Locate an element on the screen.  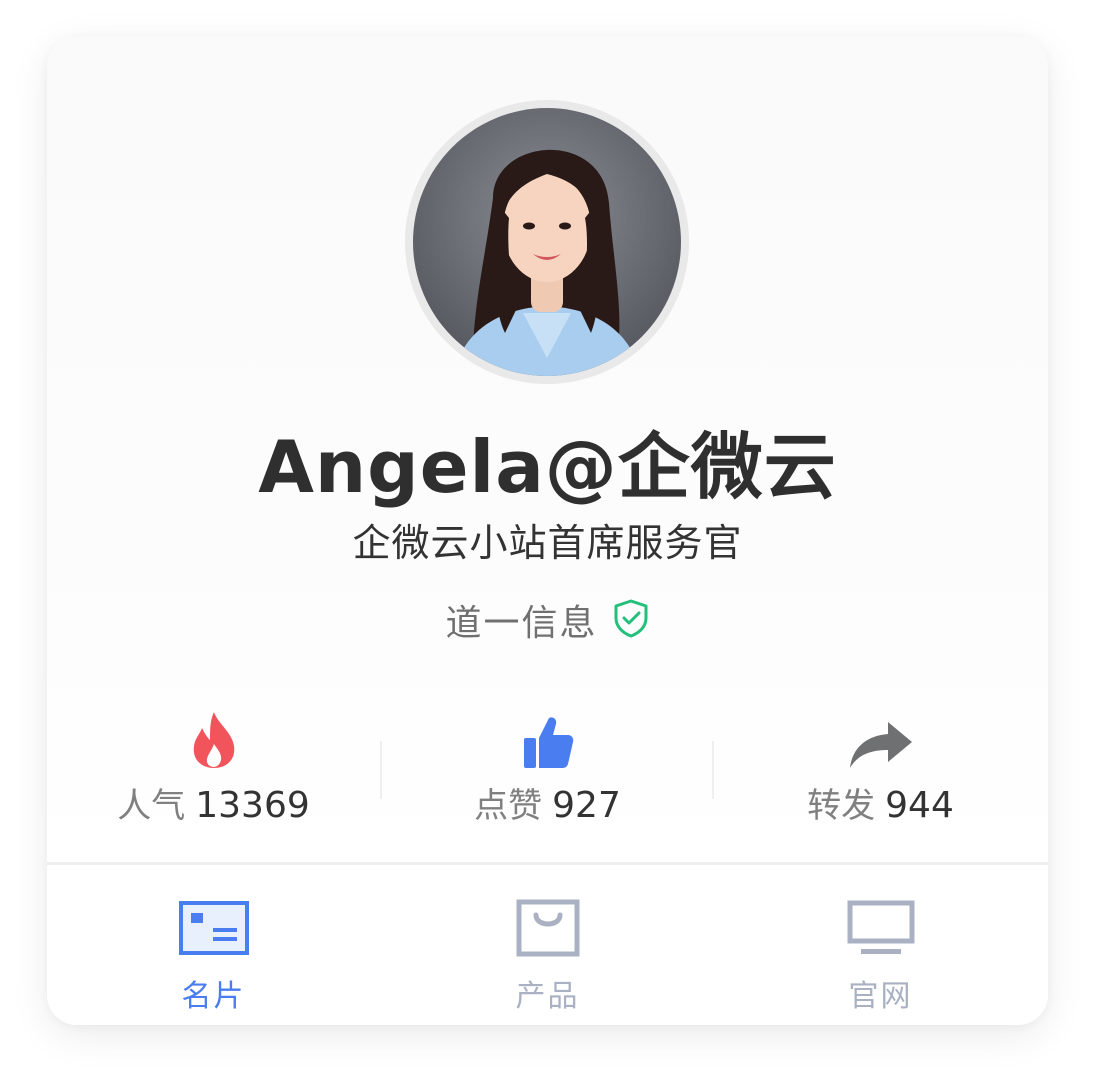
avatar-photo is located at coordinates (547, 242).